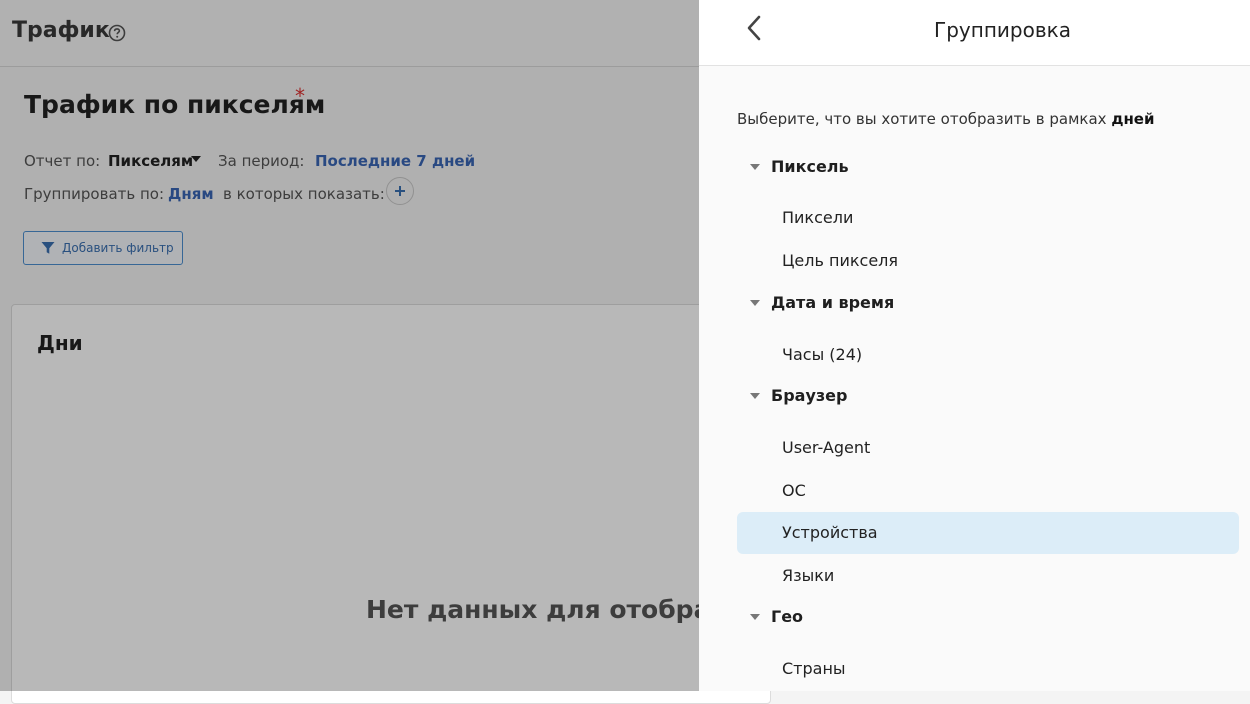 The height and width of the screenshot is (704, 1250). Describe the element at coordinates (988, 669) in the screenshot. I see `option-countries: Страны` at that location.